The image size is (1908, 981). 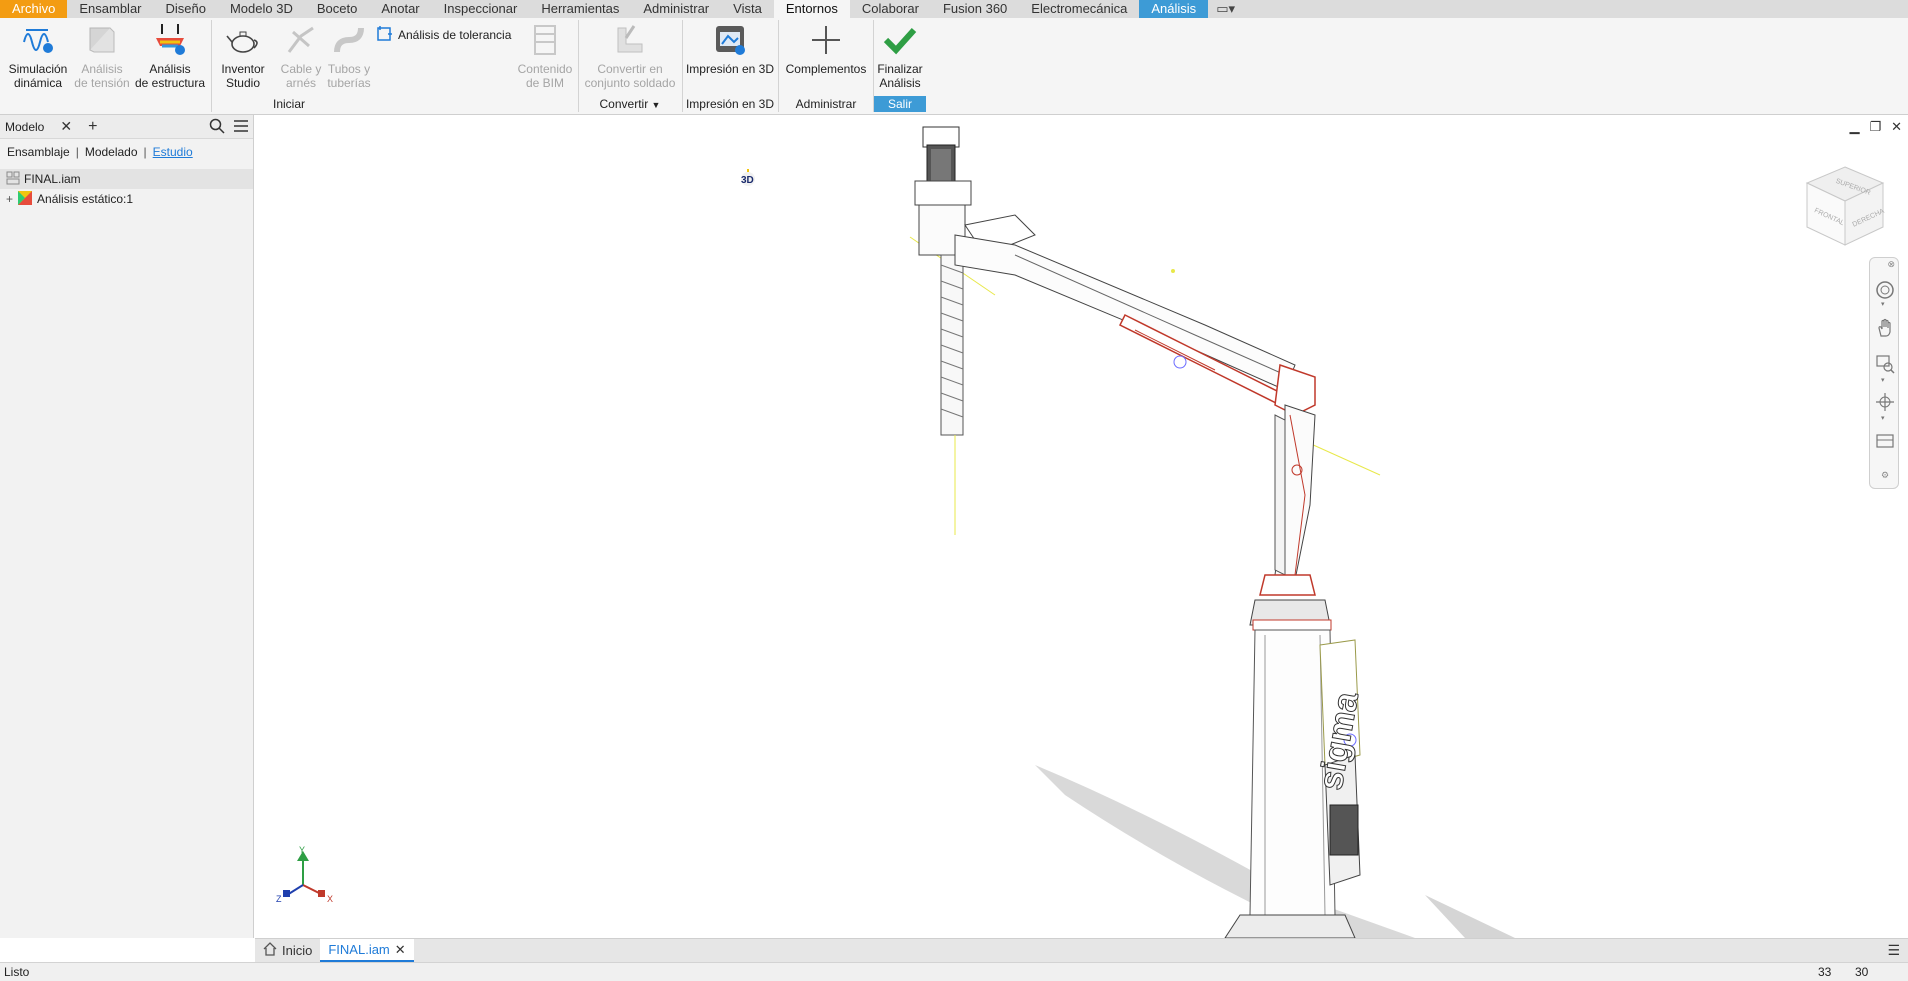 I want to click on tab-electromecanica: Electromecánica, so click(x=1079, y=9).